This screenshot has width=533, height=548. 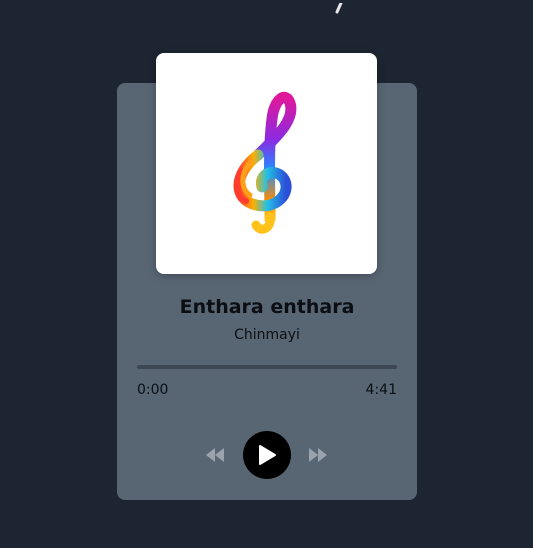 I want to click on fast-forward-icon, so click(x=318, y=455).